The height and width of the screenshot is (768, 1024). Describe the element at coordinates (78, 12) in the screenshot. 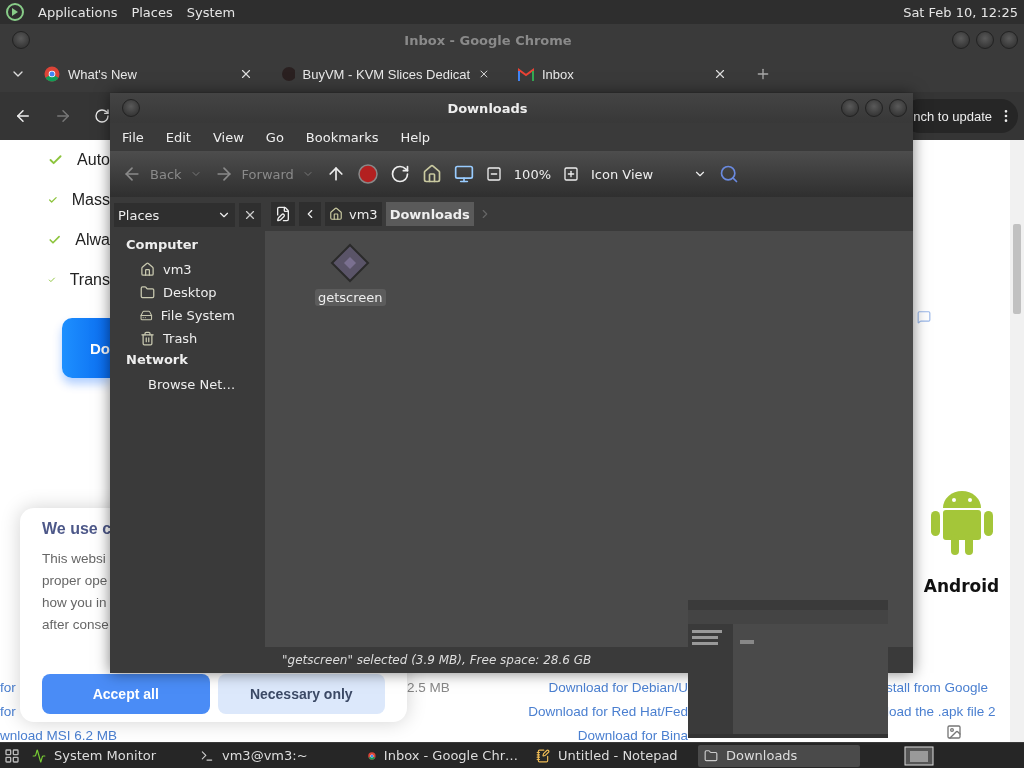

I see `panel-menu: Applications` at that location.